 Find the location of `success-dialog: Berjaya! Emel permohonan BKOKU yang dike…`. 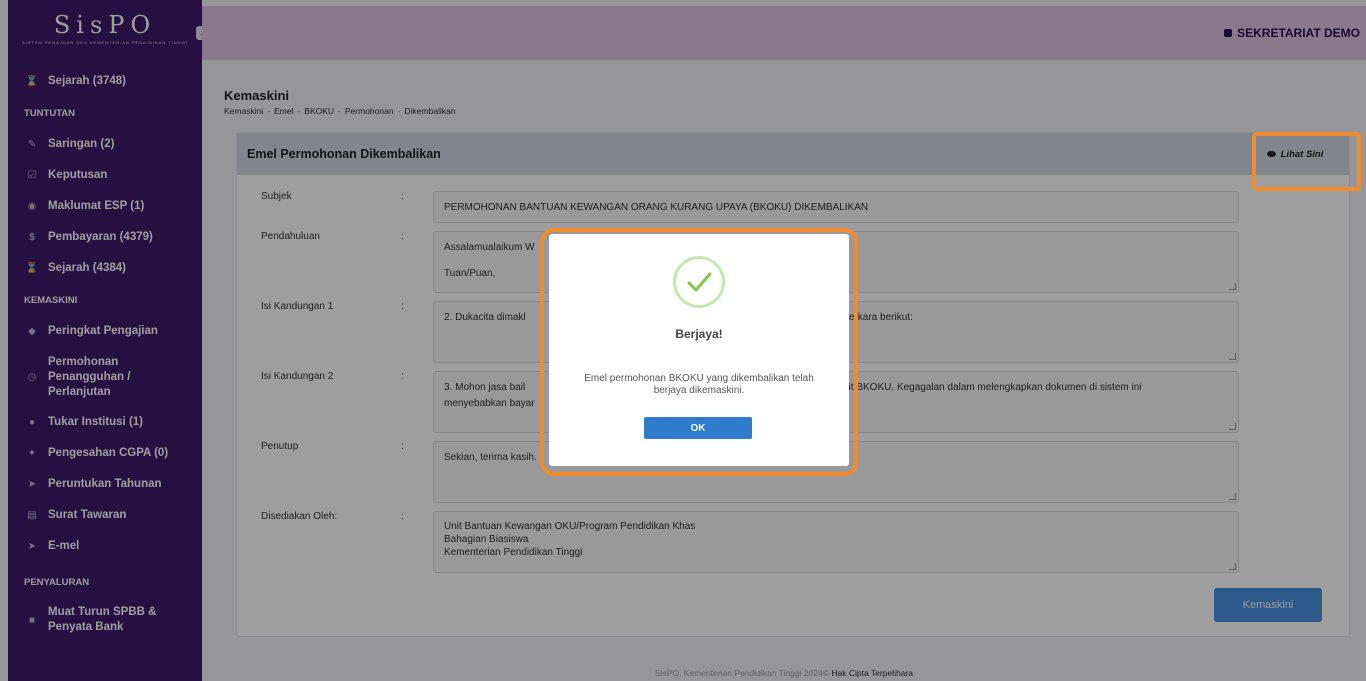

success-dialog: Berjaya! Emel permohonan BKOKU yang dike… is located at coordinates (699, 350).